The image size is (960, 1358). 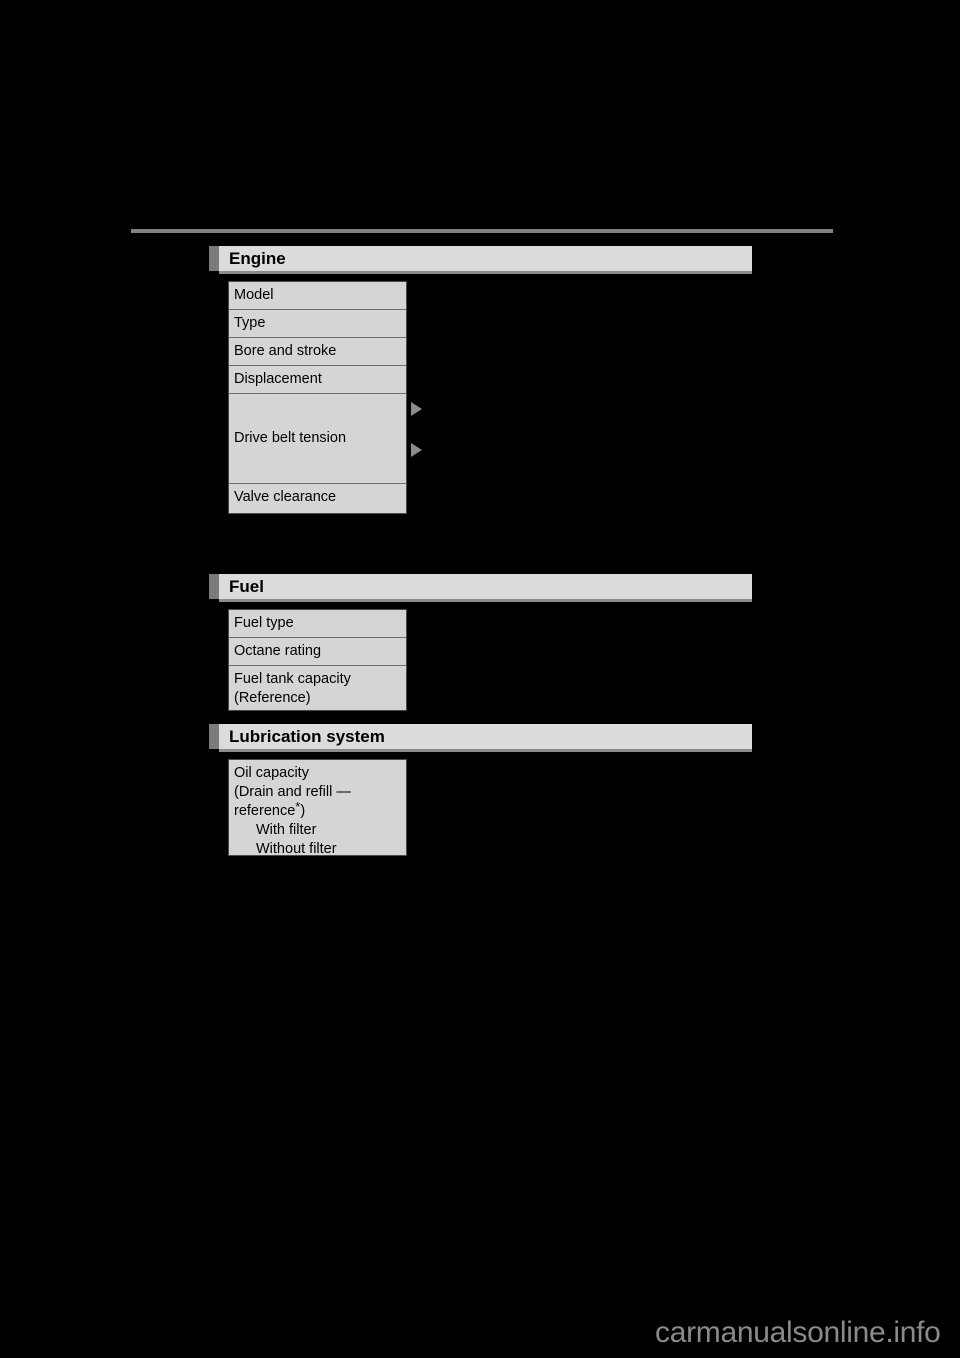 I want to click on section-header-lubrication: Lubrication system, so click(x=480, y=738).